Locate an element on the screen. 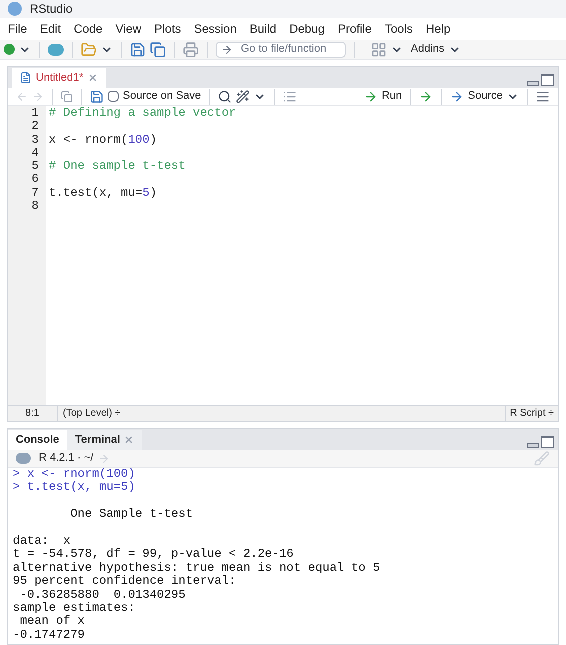 The image size is (566, 645). r-version: R 4.2.1 · ~/ is located at coordinates (66, 458).